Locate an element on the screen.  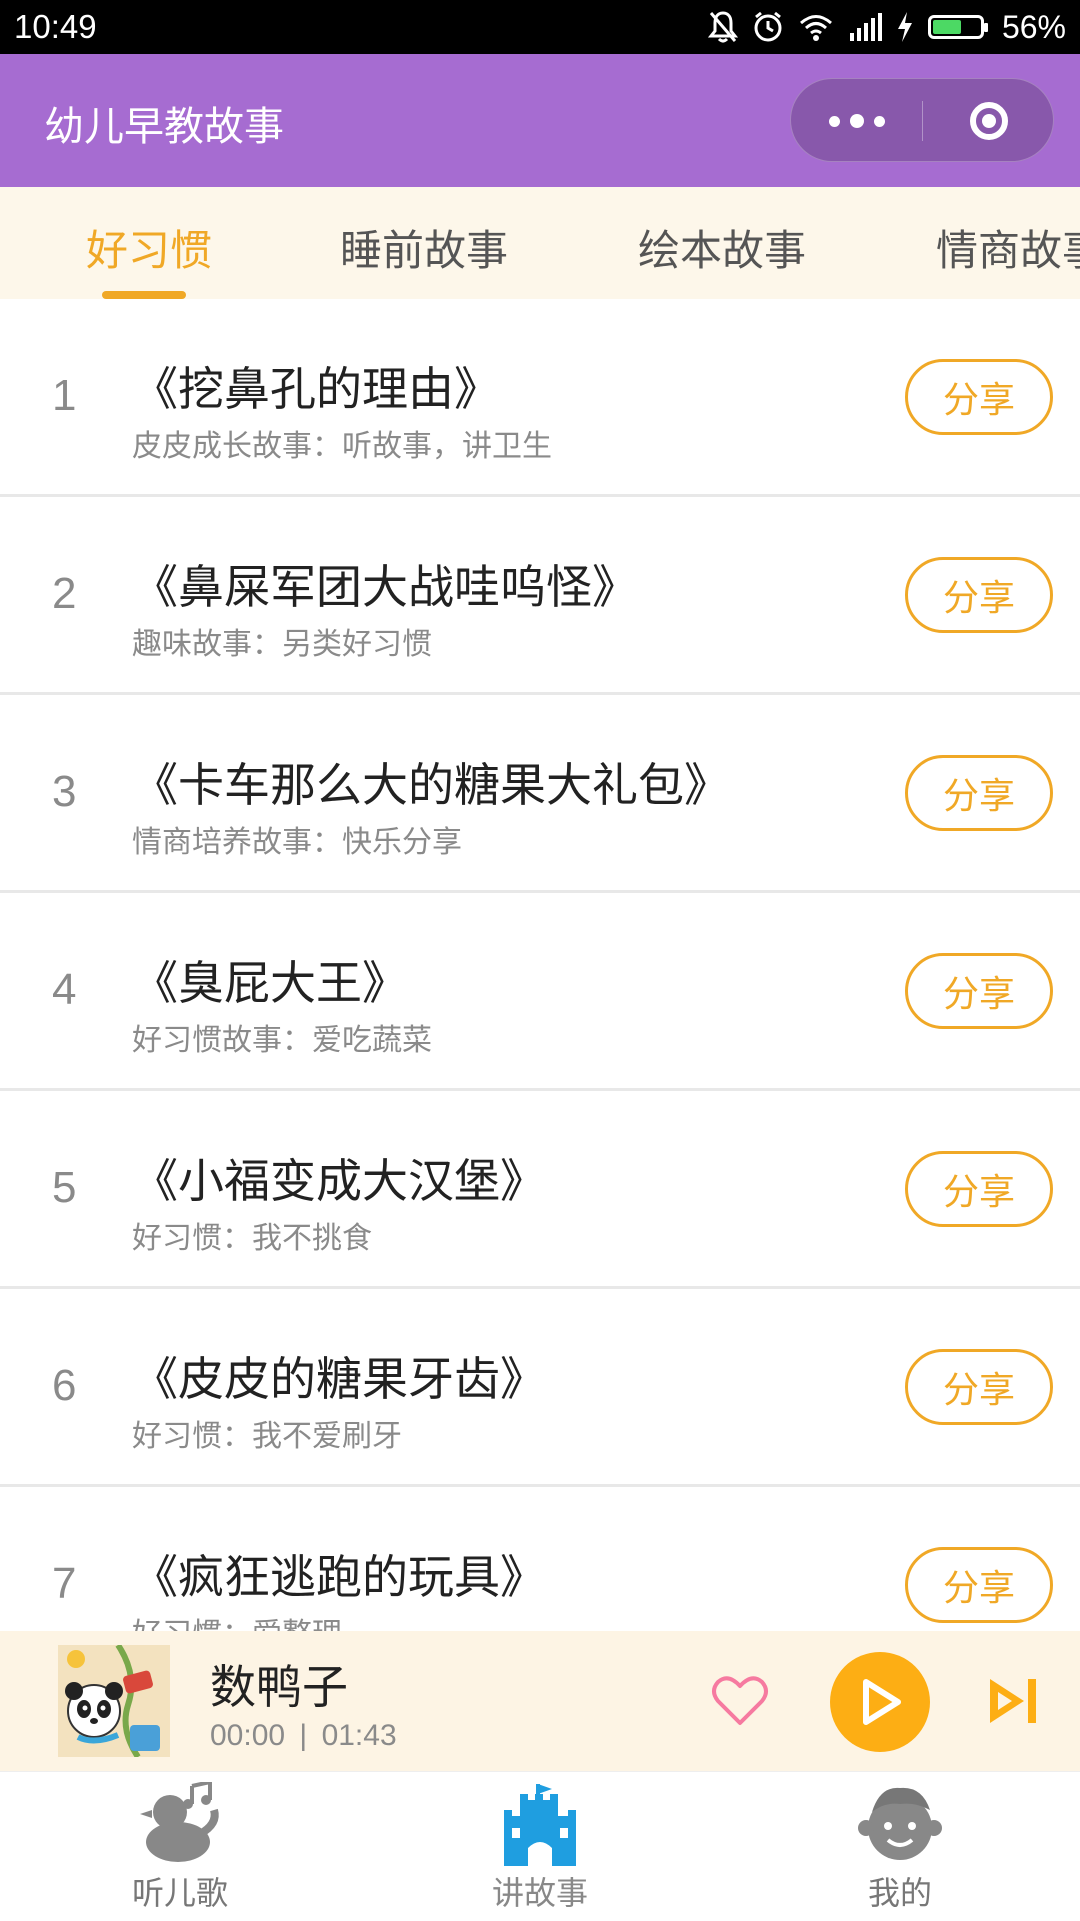
nav-item-stories: 讲故事 is located at coordinates (540, 1846).